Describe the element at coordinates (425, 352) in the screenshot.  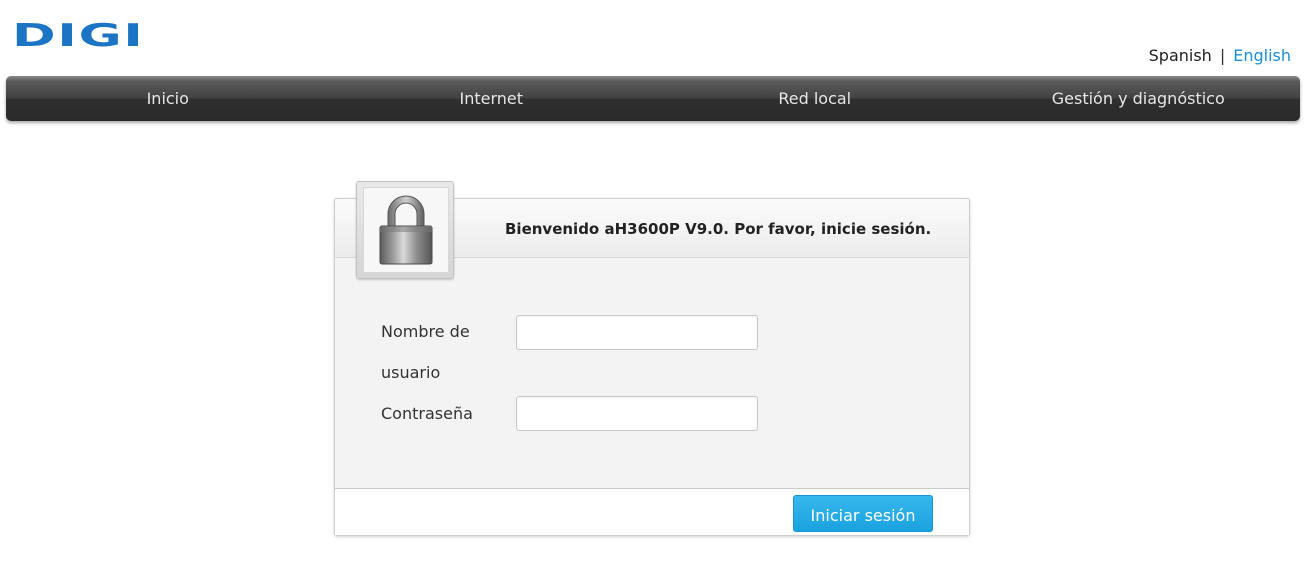
I see `username-label: Nombre de usuario` at that location.